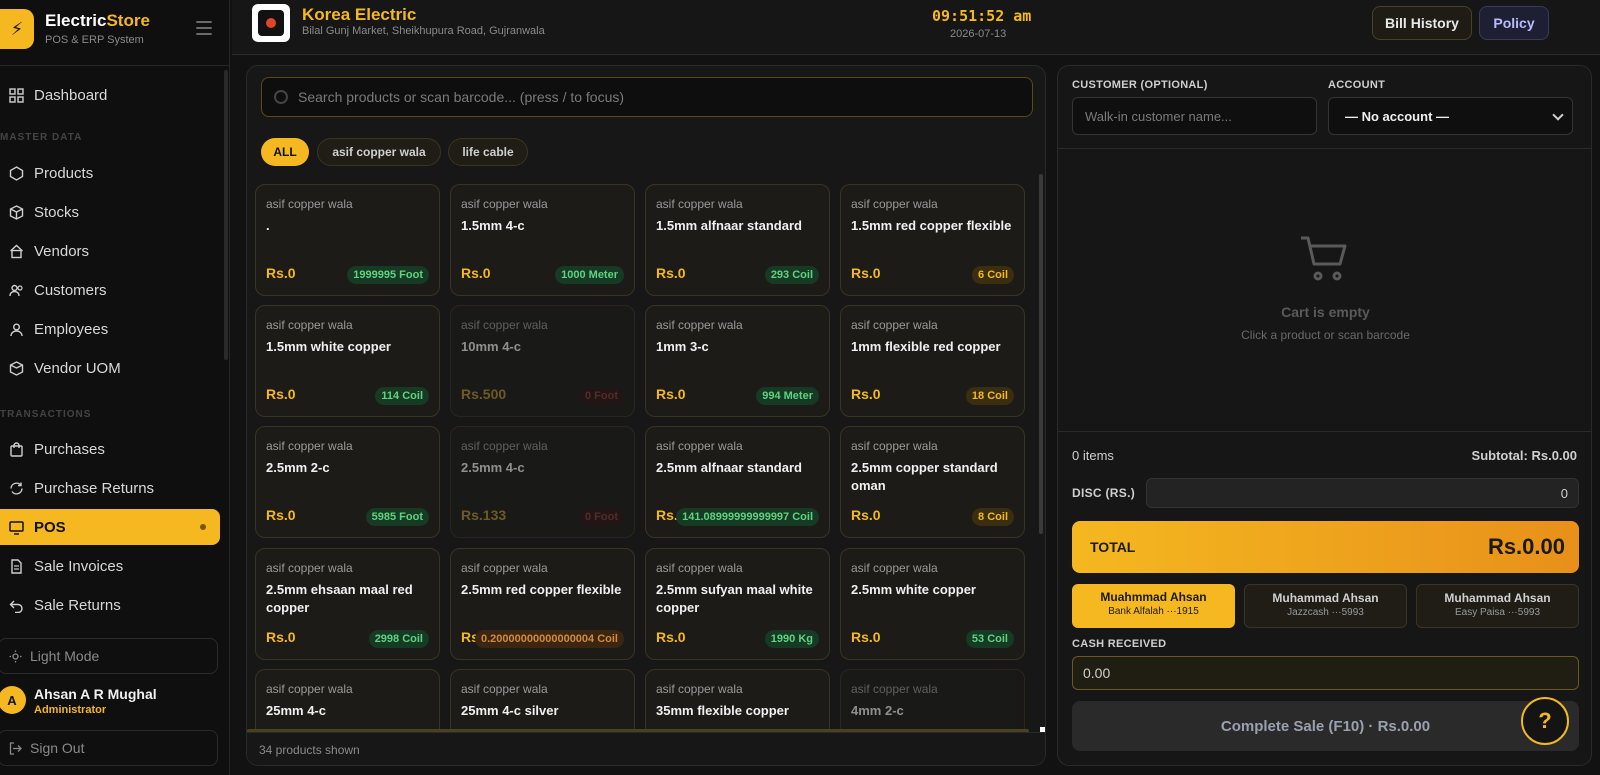 This screenshot has height=775, width=1600. What do you see at coordinates (46, 414) in the screenshot?
I see `section-transactions: TRANSACTIONS` at bounding box center [46, 414].